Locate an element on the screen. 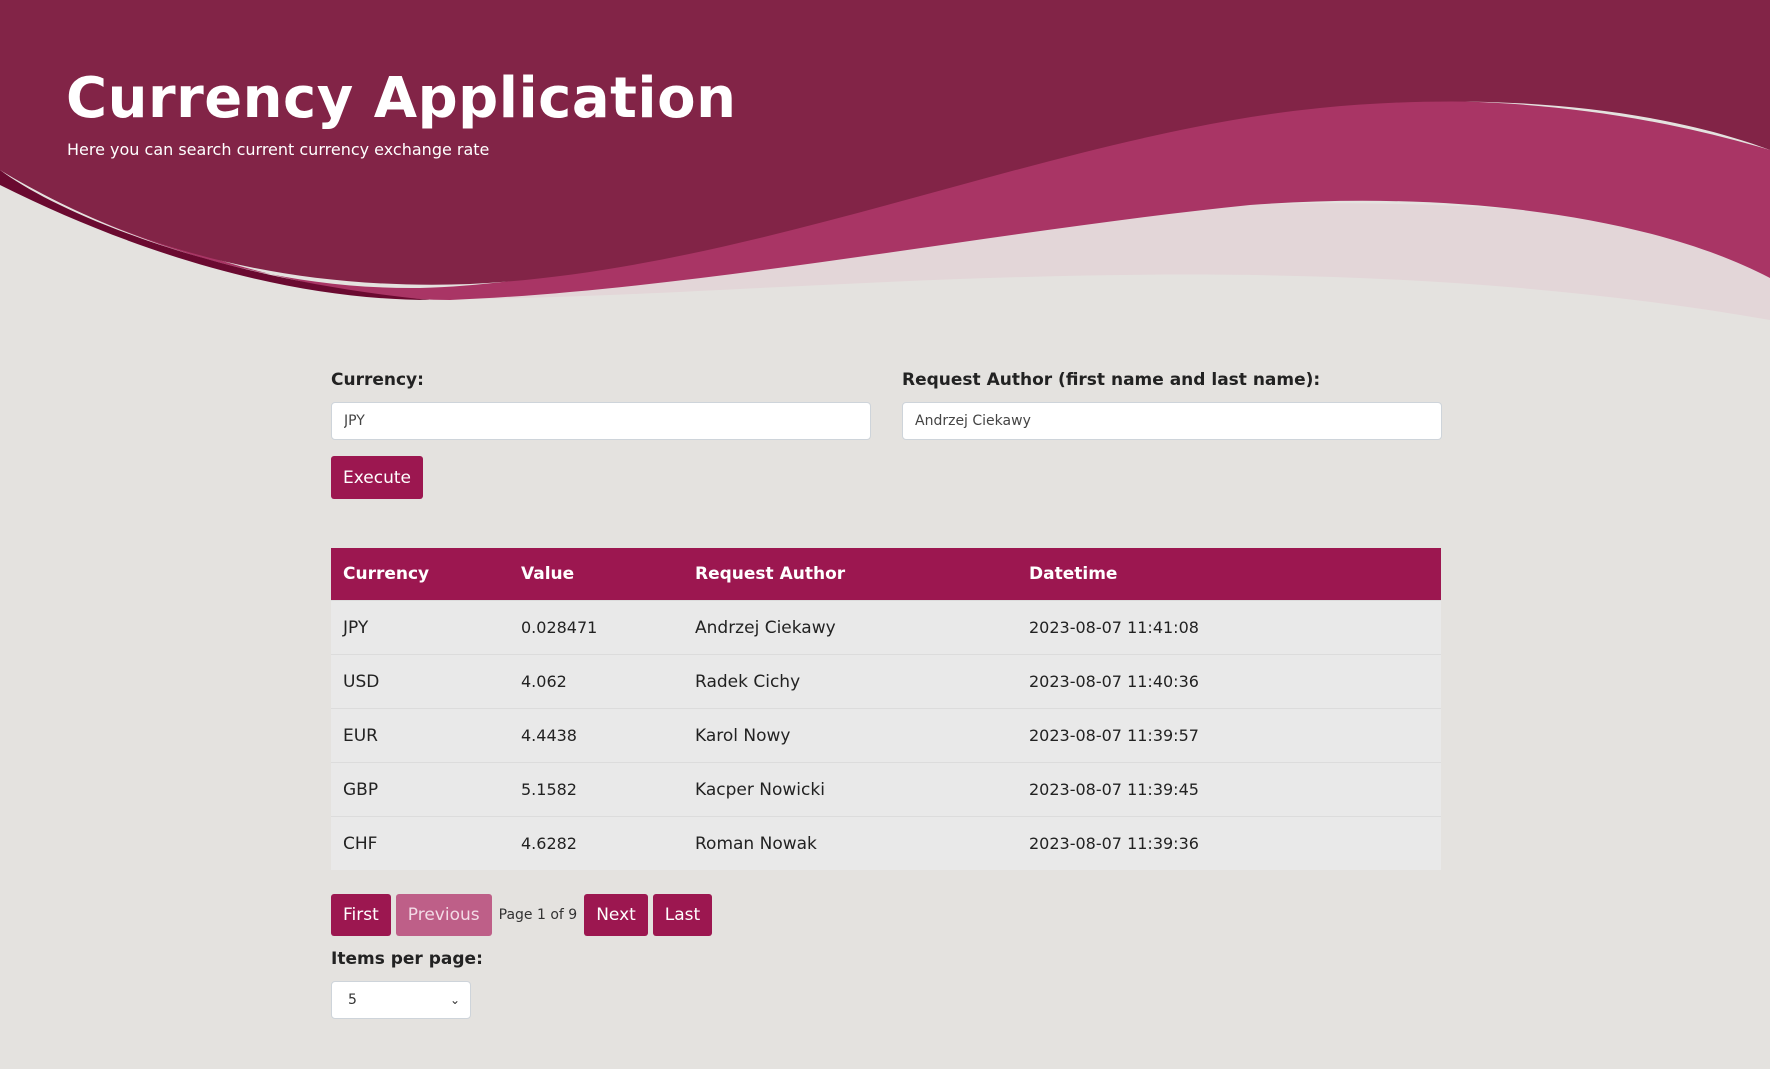  cell-datetime: 2023-08-07 11:39:45 is located at coordinates (1229, 789).